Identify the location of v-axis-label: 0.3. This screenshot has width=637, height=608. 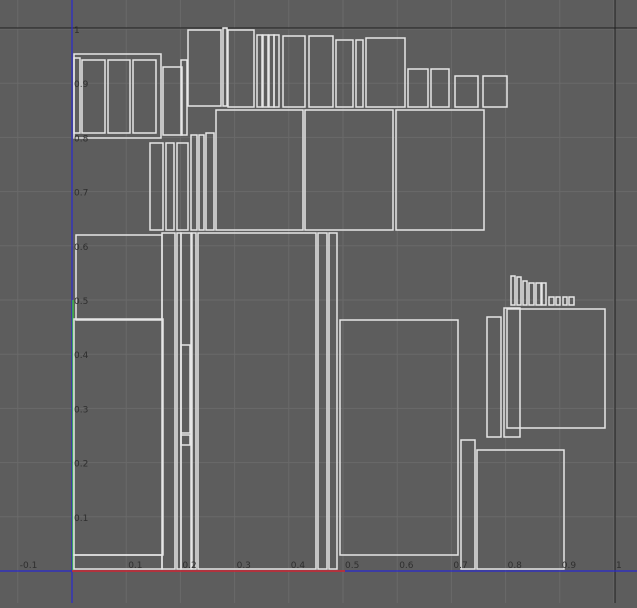
(81, 410).